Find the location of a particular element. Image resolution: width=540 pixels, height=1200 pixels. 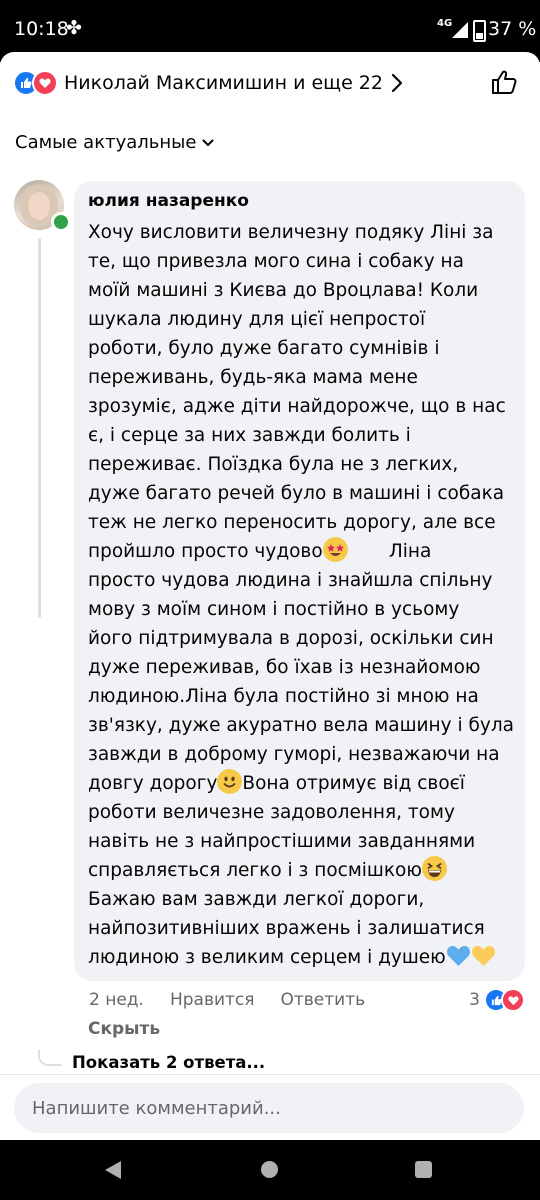

thread-line is located at coordinates (39, 428).